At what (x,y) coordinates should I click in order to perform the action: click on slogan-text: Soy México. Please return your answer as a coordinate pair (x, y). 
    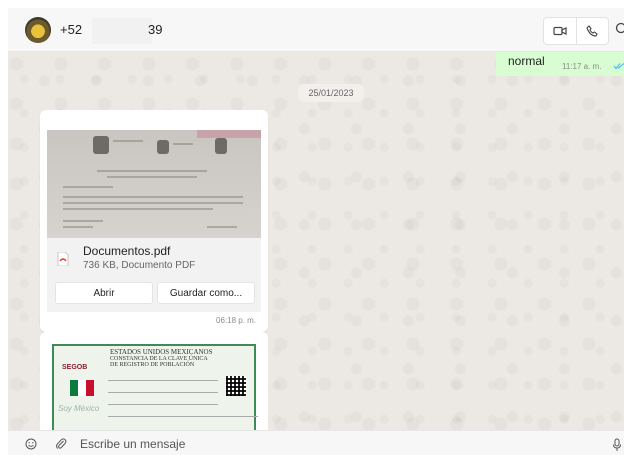
    Looking at the image, I should click on (79, 408).